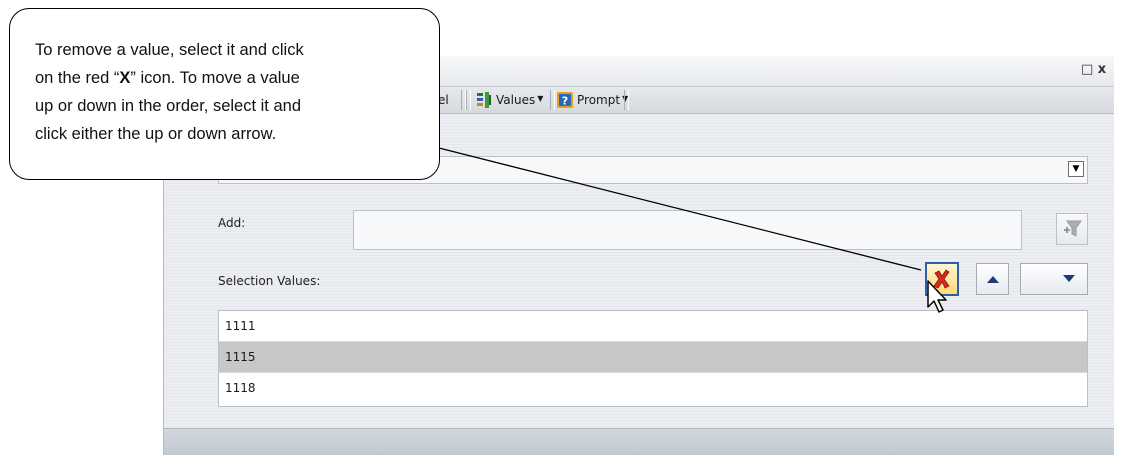 This screenshot has width=1140, height=455. What do you see at coordinates (687, 230) in the screenshot?
I see `add-input` at bounding box center [687, 230].